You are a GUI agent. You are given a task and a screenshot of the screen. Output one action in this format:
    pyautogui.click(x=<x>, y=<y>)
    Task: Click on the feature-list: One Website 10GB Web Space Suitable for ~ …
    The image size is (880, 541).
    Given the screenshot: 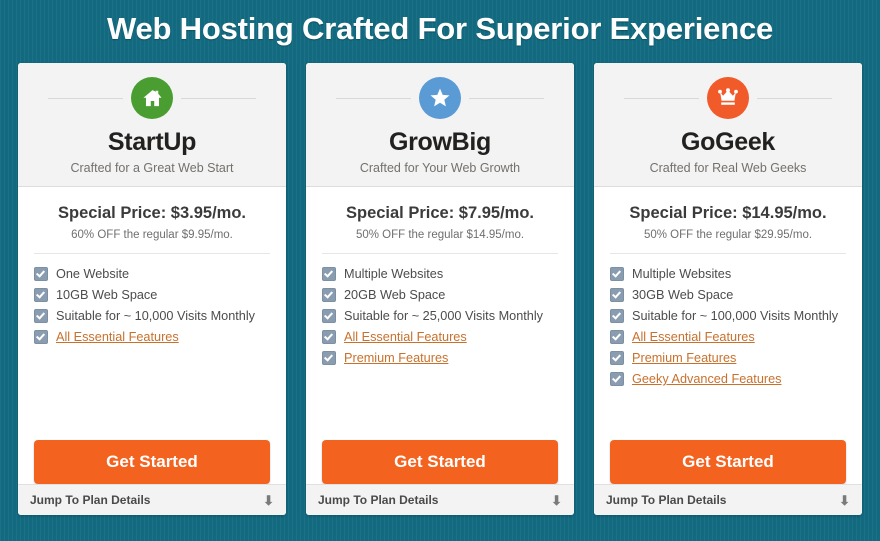 What is the action you would take?
    pyautogui.click(x=152, y=344)
    